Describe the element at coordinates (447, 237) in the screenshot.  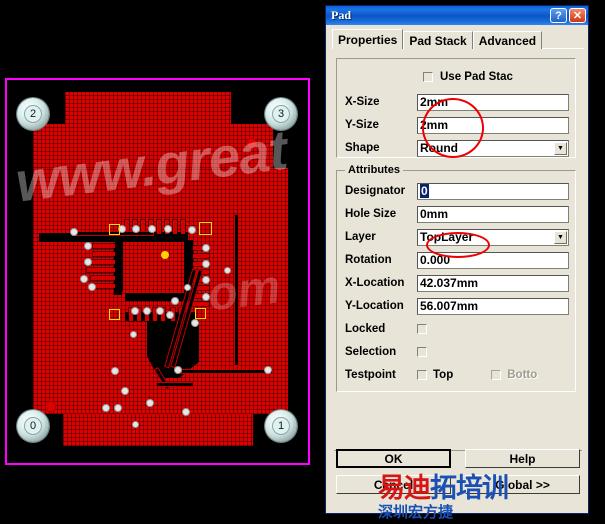
I see `layer-value: TopLayer` at that location.